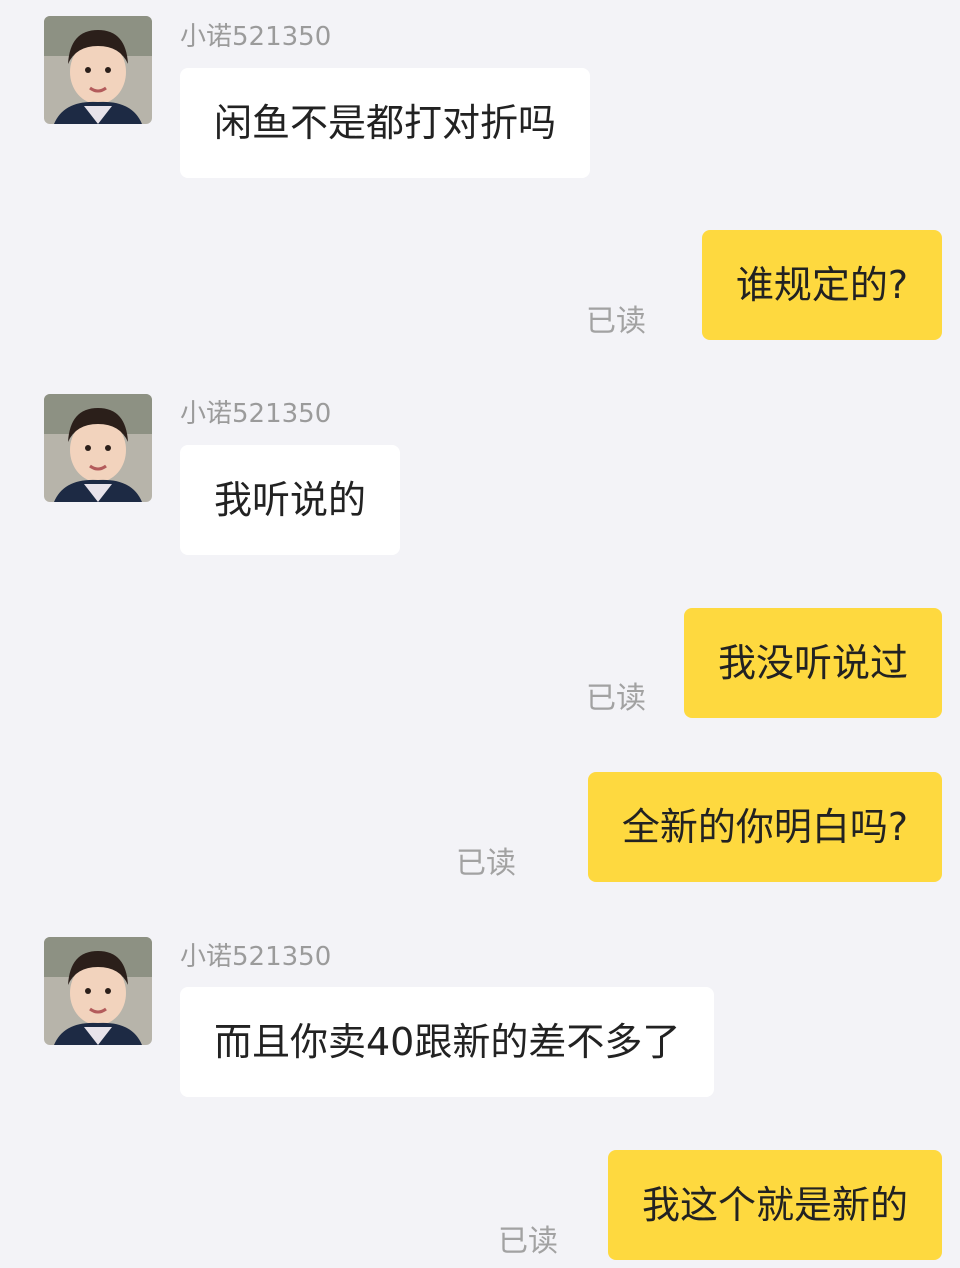 The width and height of the screenshot is (960, 1268). I want to click on message-bubble-incoming: 我听说的, so click(290, 500).